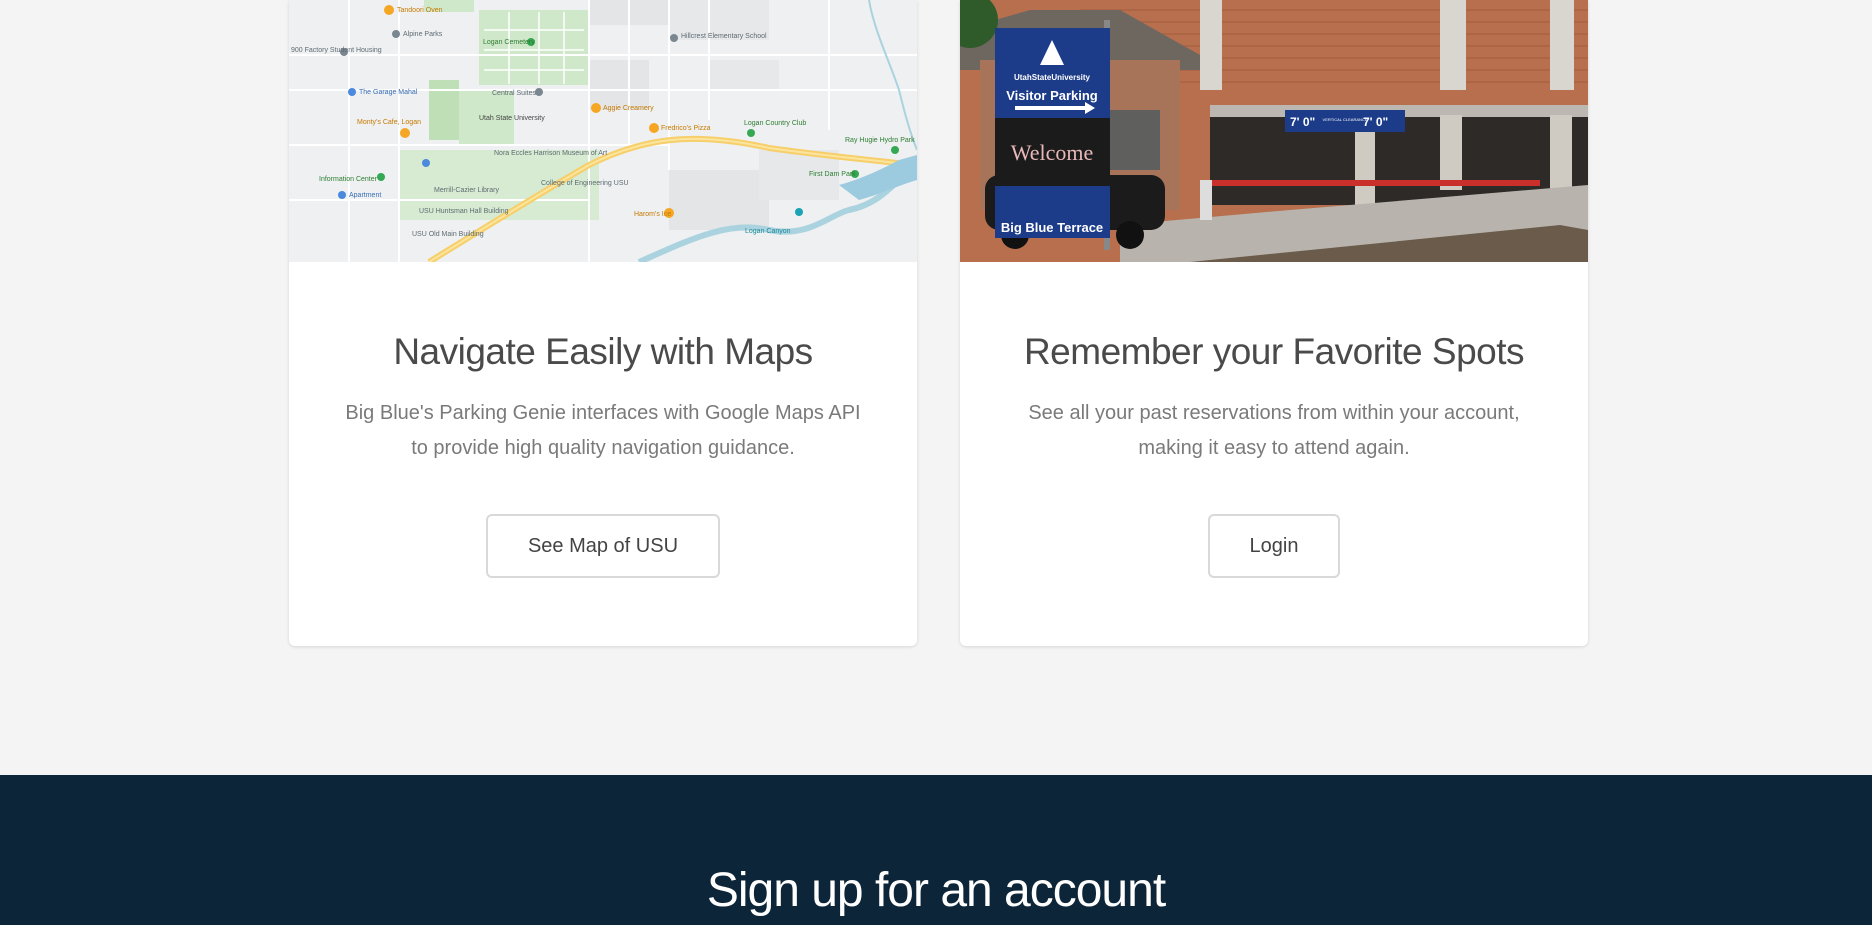 This screenshot has width=1872, height=925. What do you see at coordinates (686, 128) in the screenshot?
I see `map-label-fredricos: Fredrico's Pizza` at bounding box center [686, 128].